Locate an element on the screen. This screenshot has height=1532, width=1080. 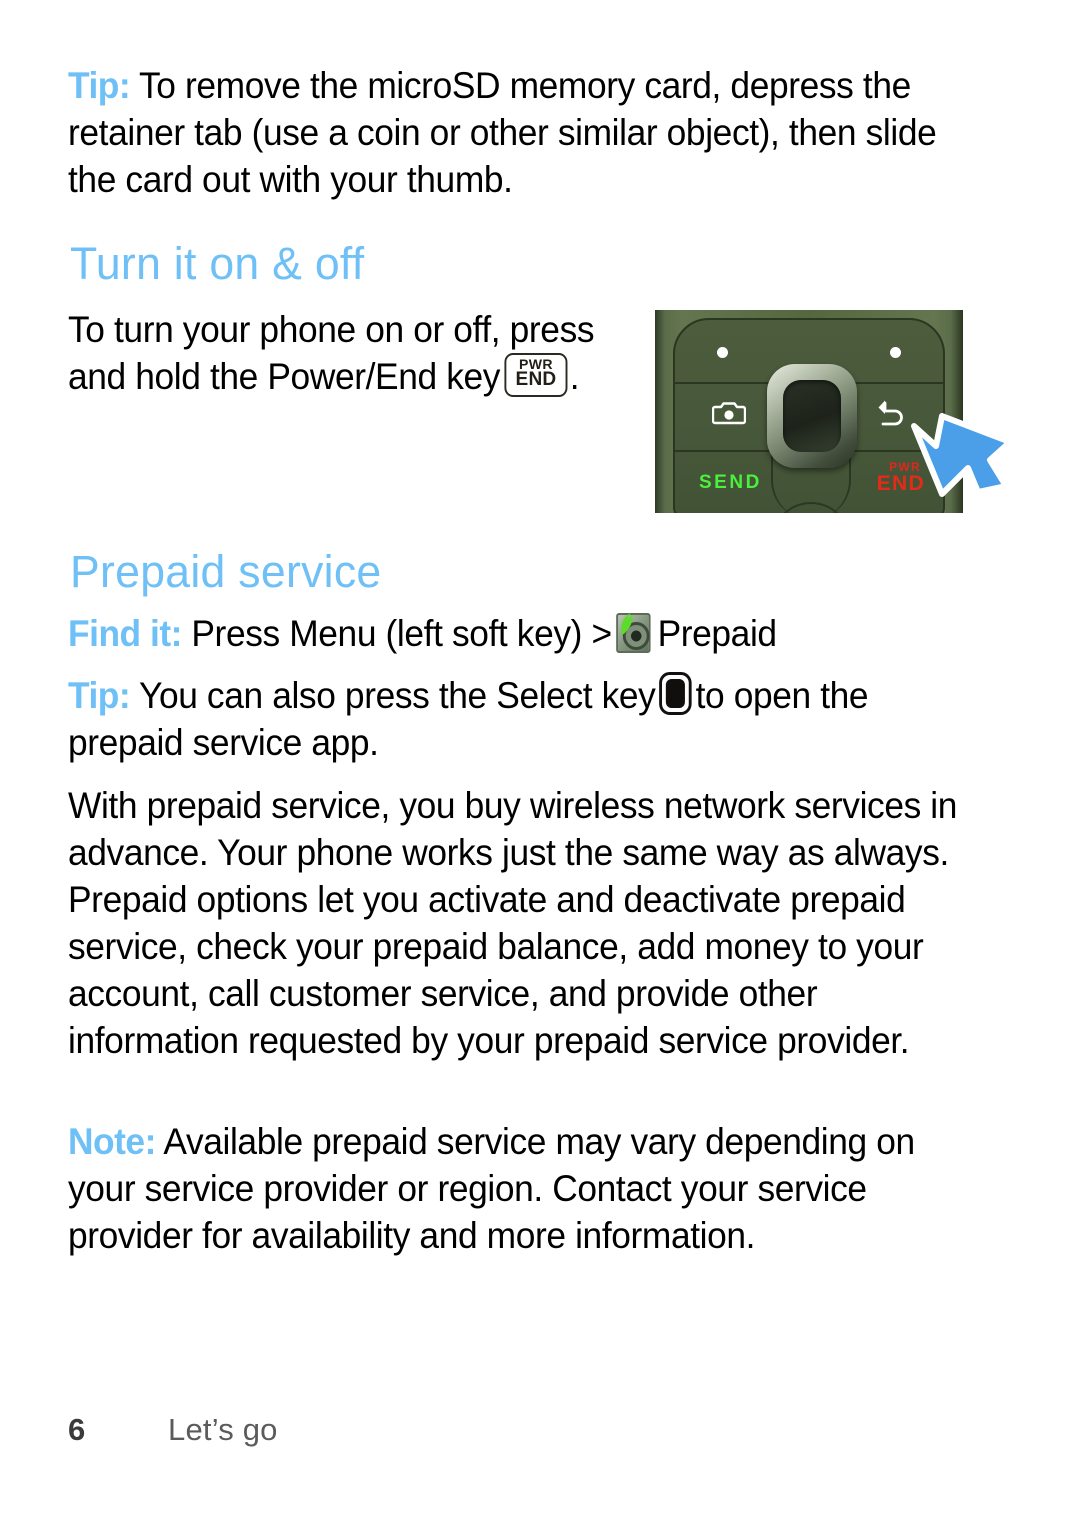
select-key is located at coordinates (812, 416).